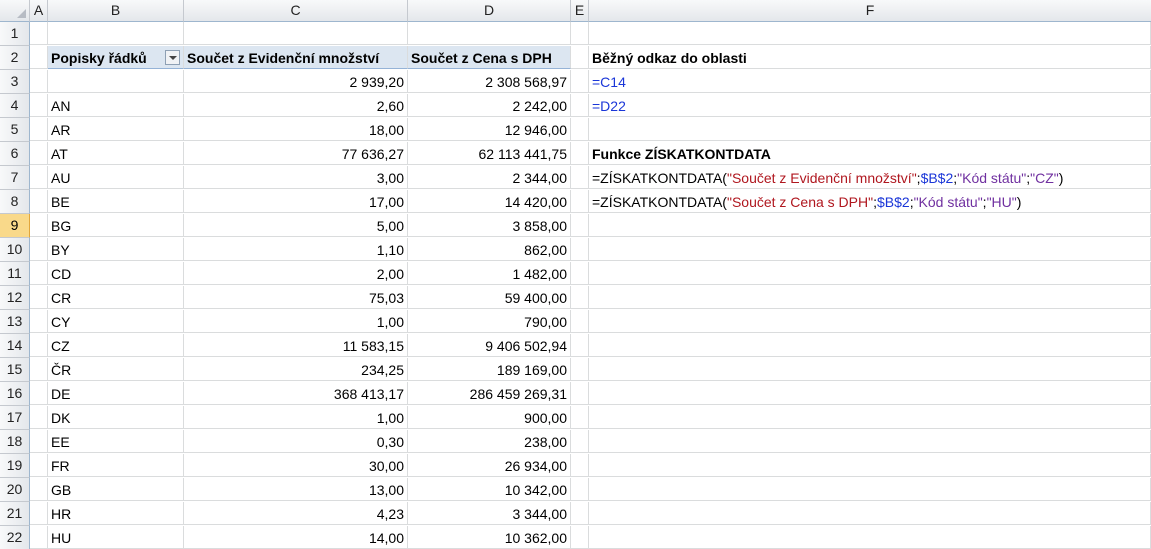  What do you see at coordinates (870, 417) in the screenshot?
I see `cell-f17` at bounding box center [870, 417].